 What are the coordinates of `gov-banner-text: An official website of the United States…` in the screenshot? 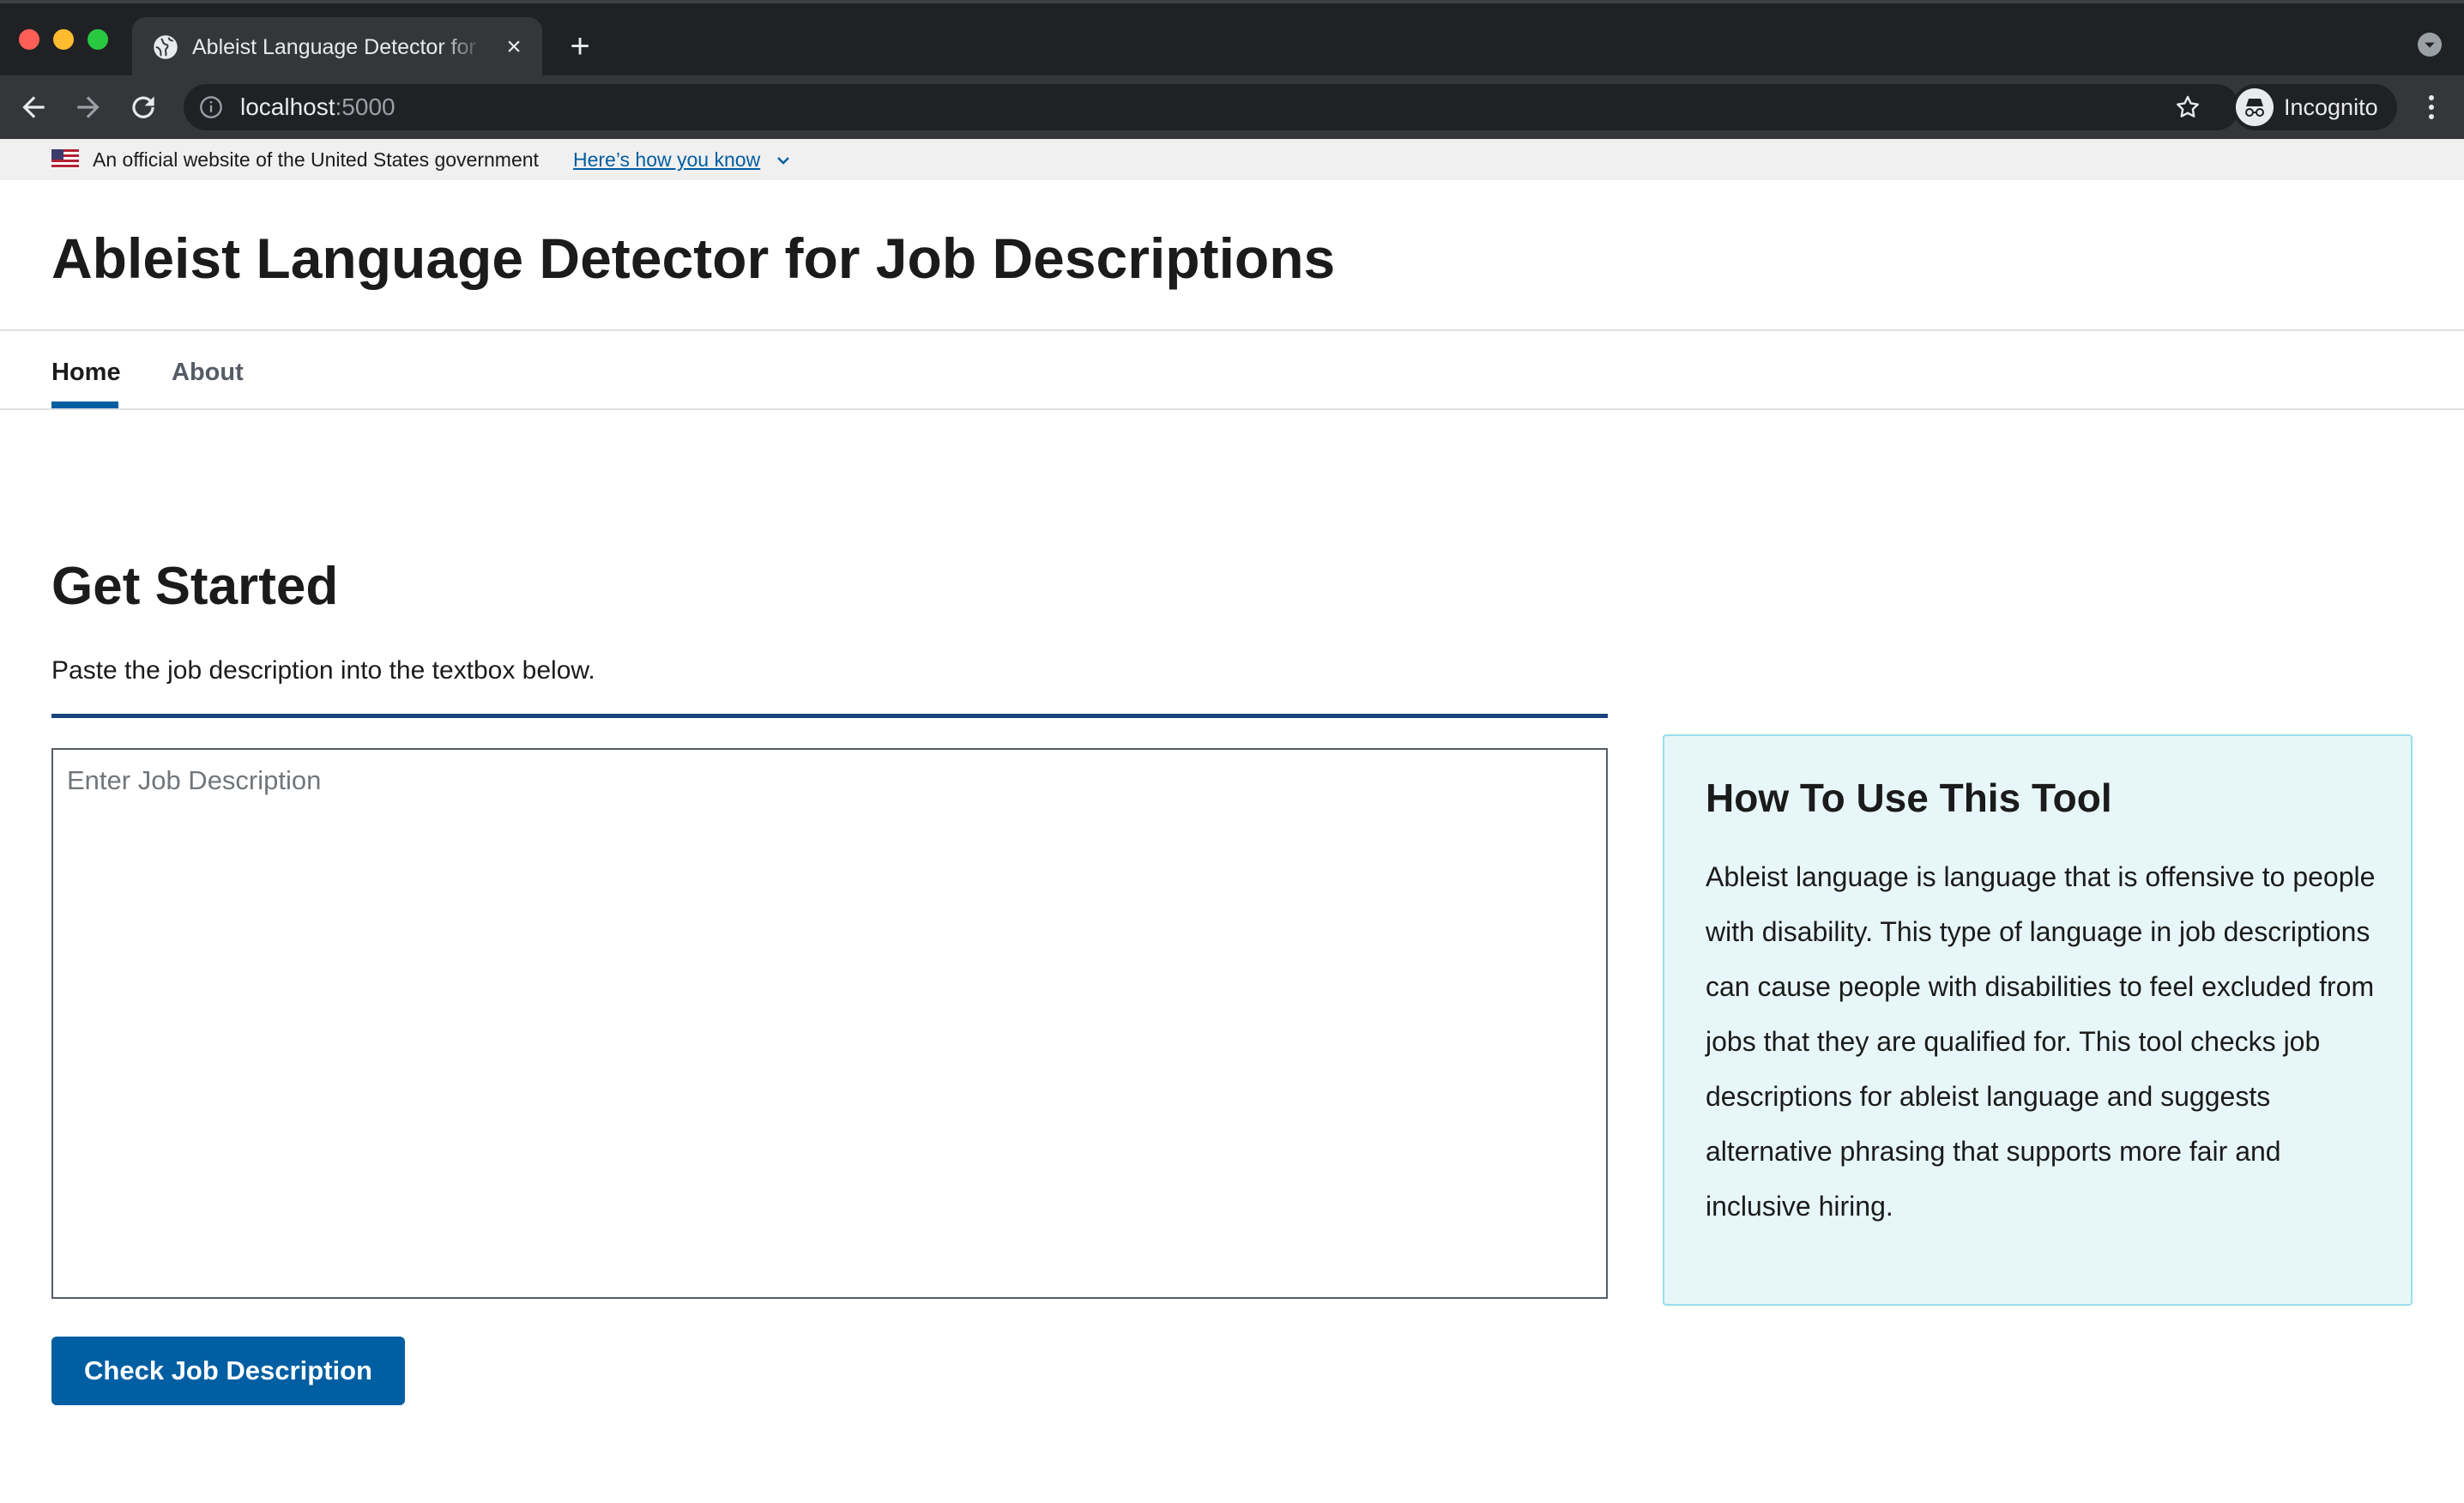 It's located at (316, 159).